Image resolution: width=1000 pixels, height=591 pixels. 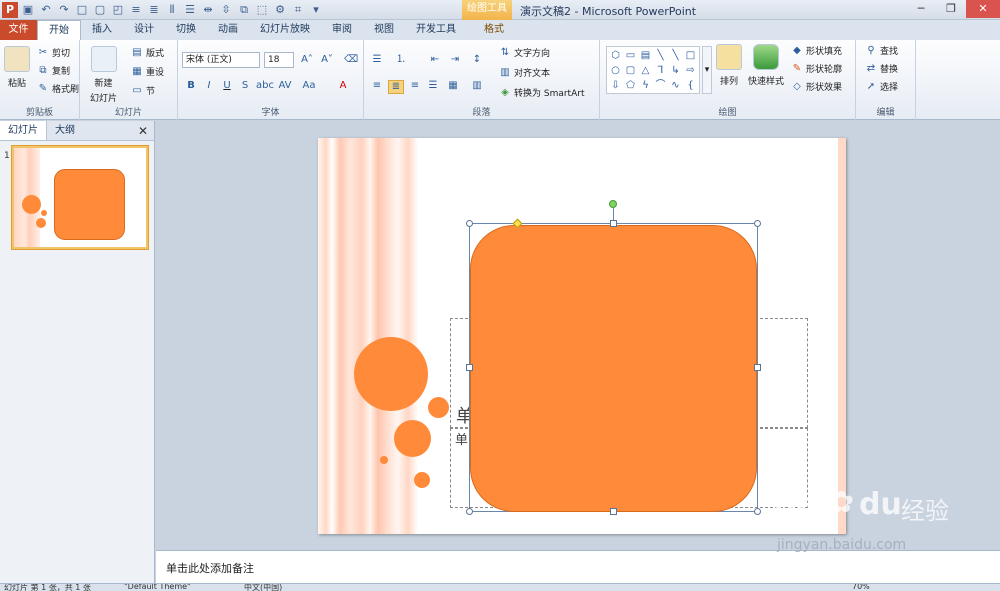 I want to click on font-size-combo: 18, so click(x=279, y=60).